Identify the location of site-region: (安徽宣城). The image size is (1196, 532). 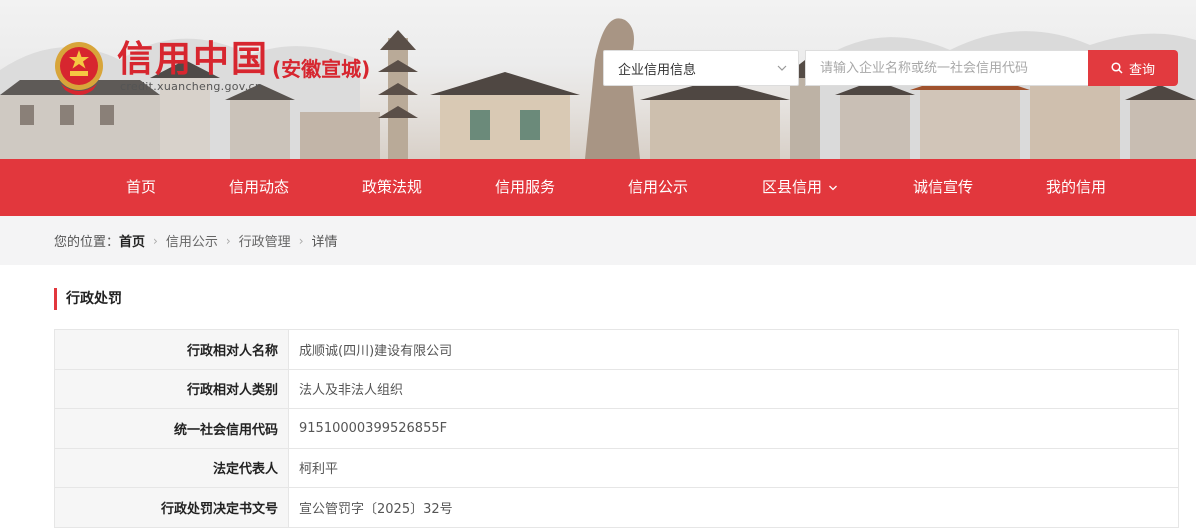
(321, 69).